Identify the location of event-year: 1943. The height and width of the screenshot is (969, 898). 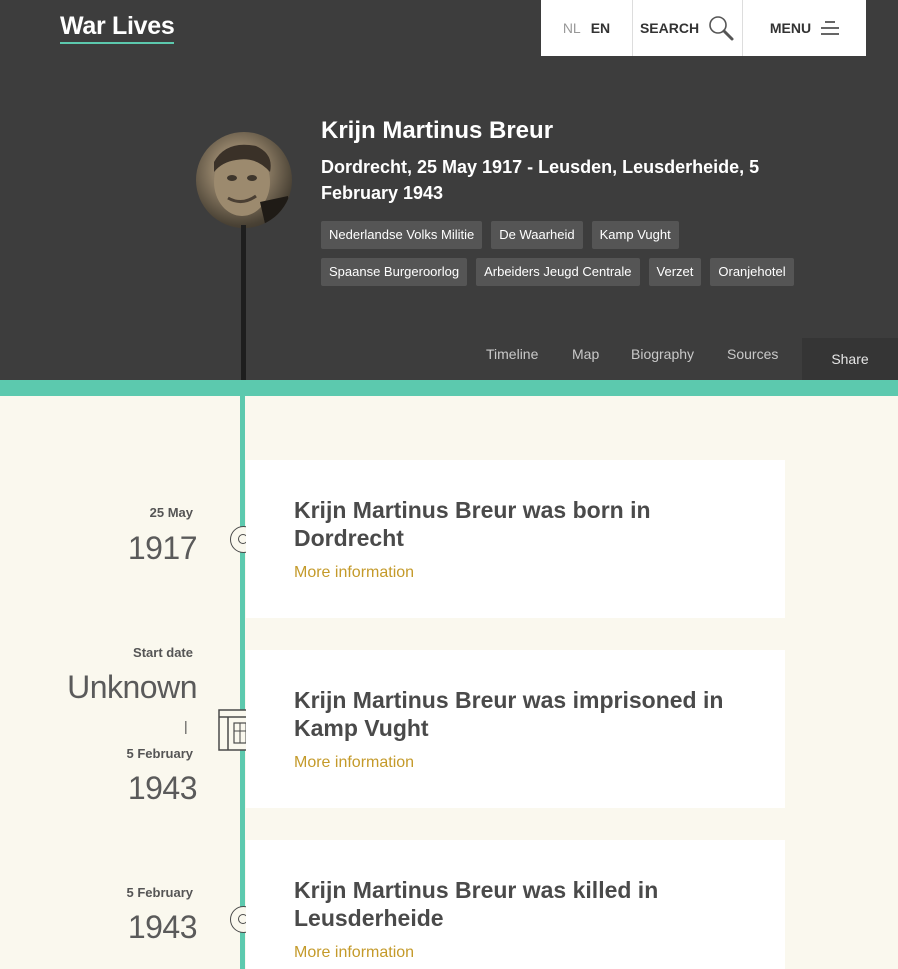
(162, 927).